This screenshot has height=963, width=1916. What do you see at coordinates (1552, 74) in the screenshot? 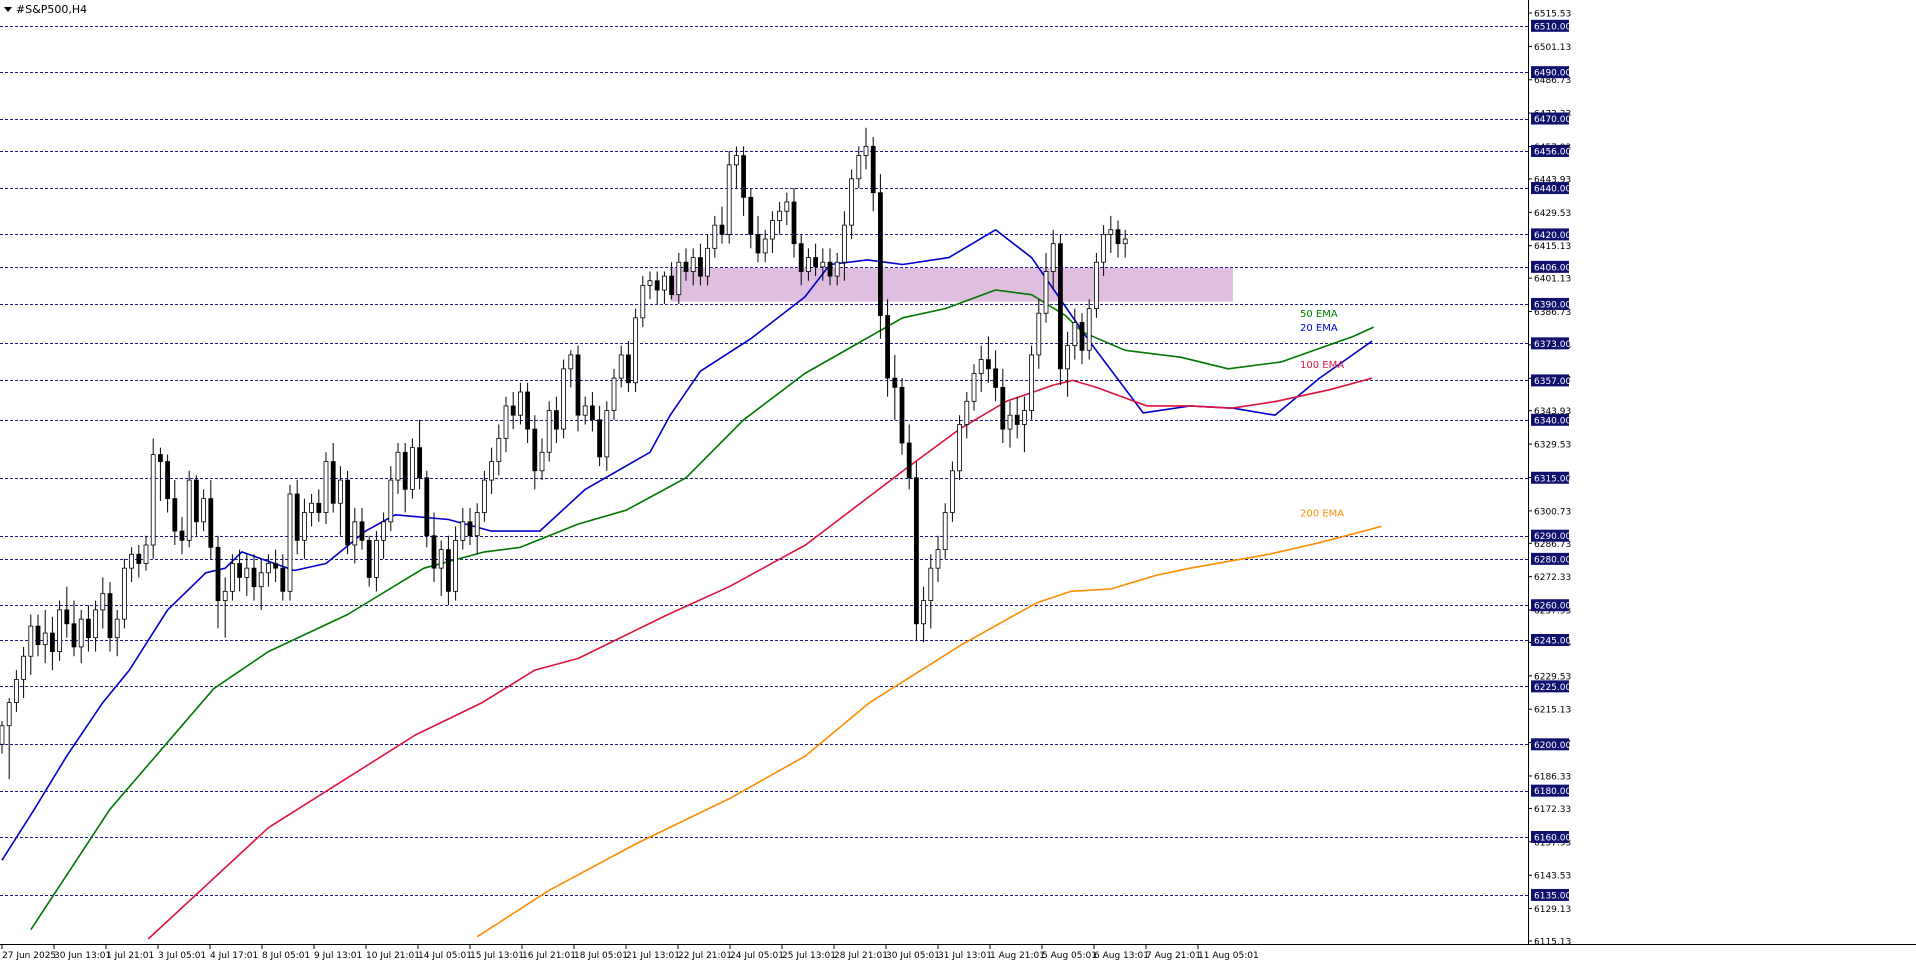
I see `level-price-label: 6490.00` at bounding box center [1552, 74].